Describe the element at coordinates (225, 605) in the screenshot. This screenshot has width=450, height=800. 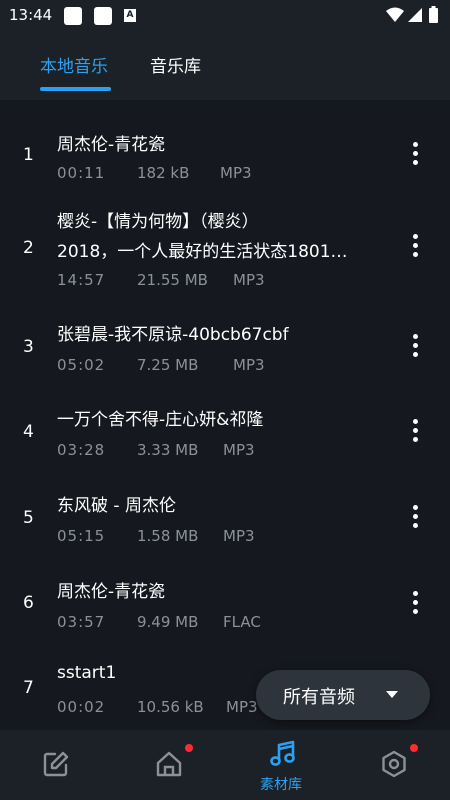
I see `song-row: 6 周杰伦-青花瓷 03:57 9.49 MB FLAC` at that location.